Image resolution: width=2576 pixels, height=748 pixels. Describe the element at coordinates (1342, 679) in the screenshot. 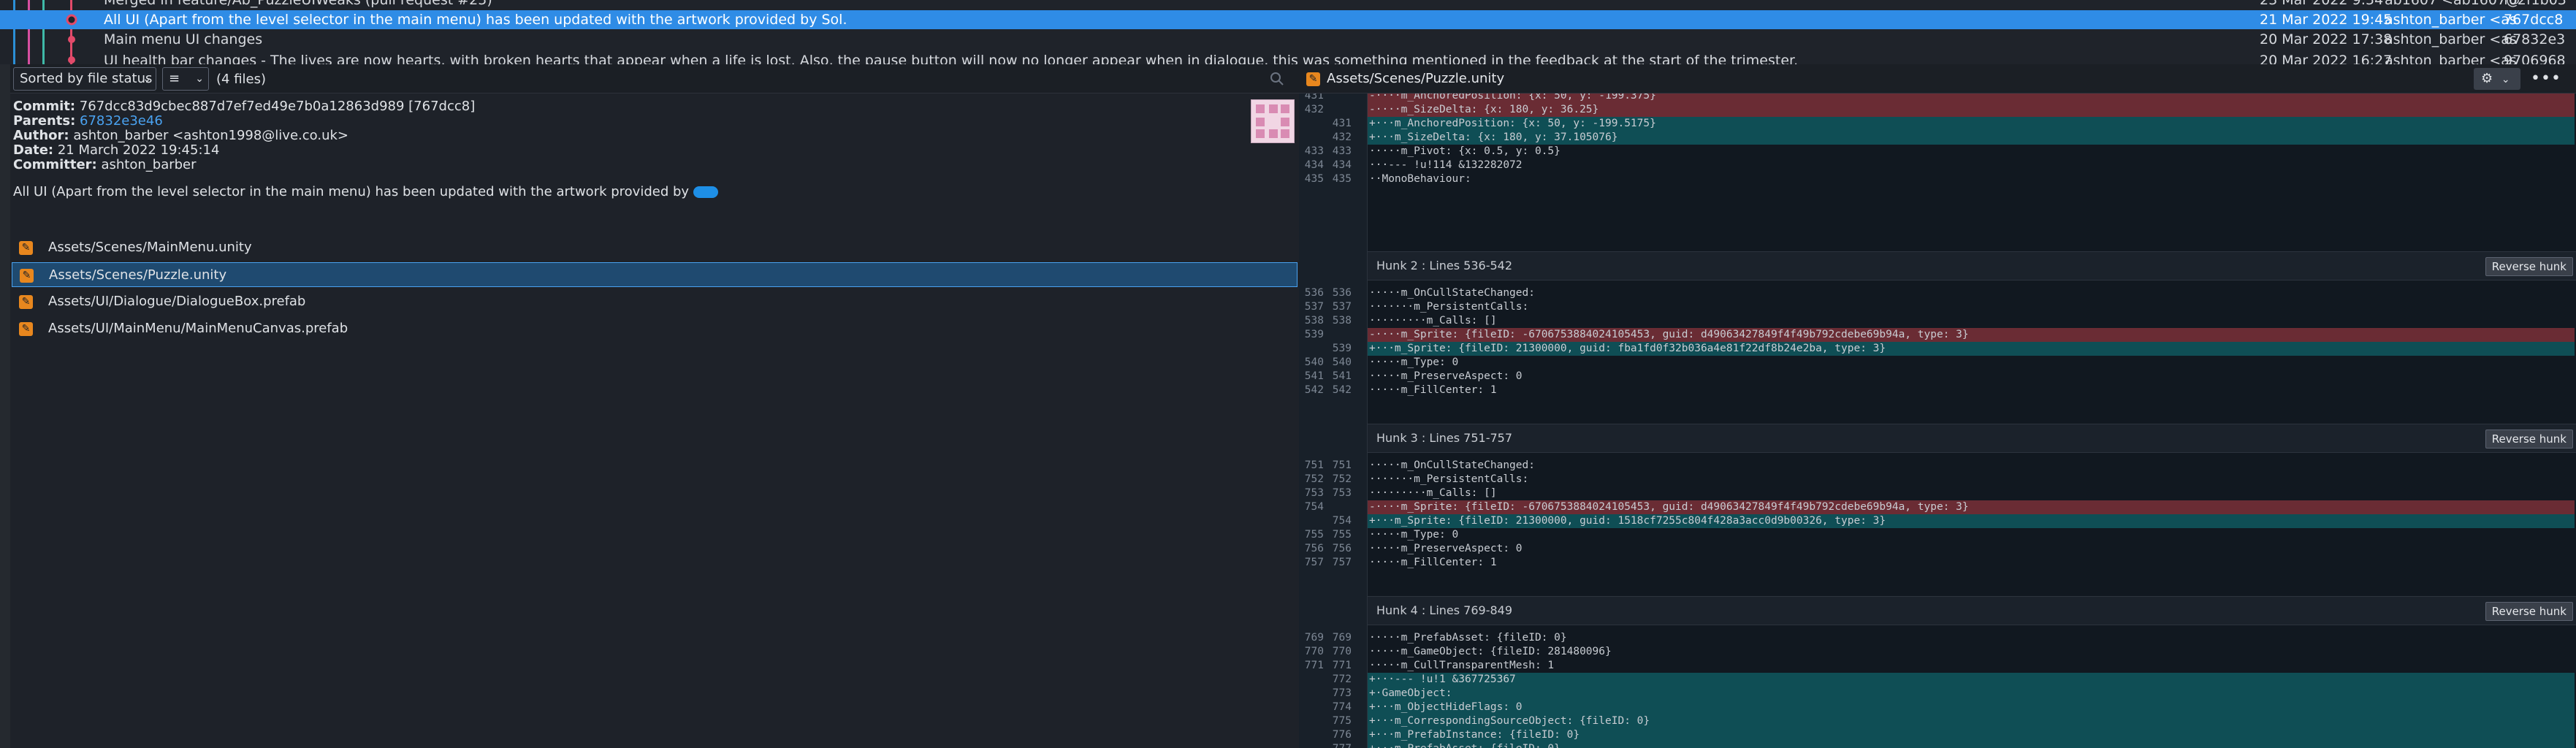

I see `new-line-number: 772` at that location.